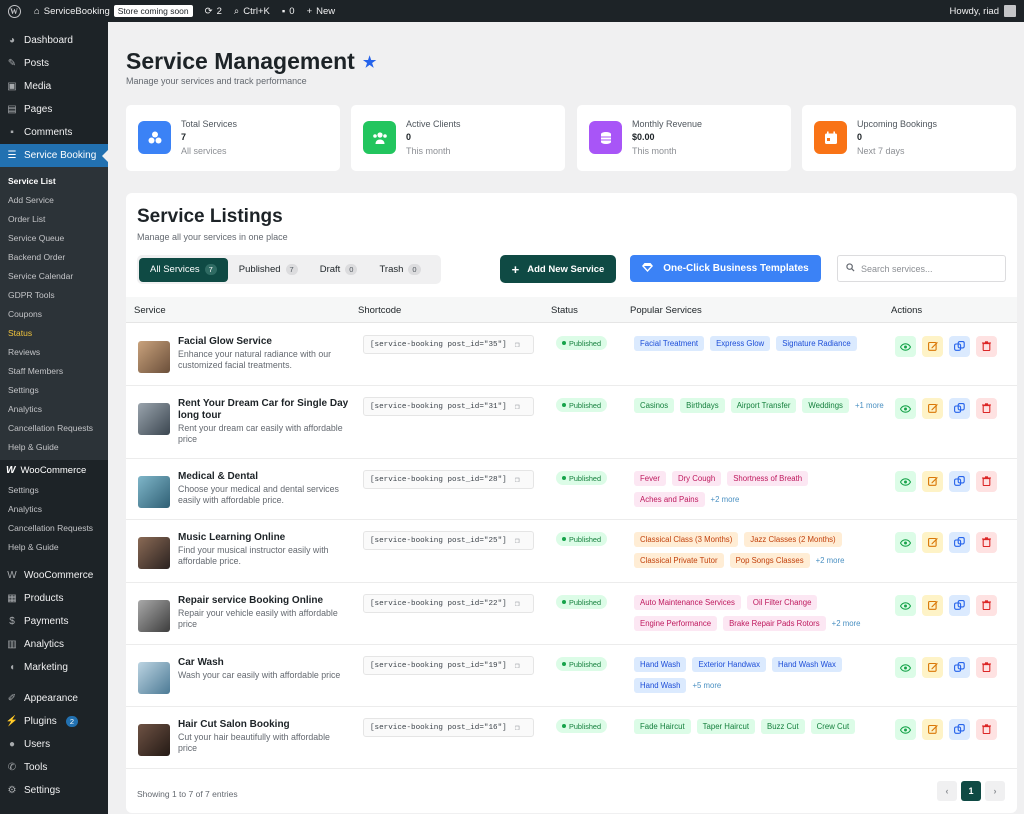  I want to click on site-name-link: ⌂ ServiceBooking Store coming soon, so click(113, 11).